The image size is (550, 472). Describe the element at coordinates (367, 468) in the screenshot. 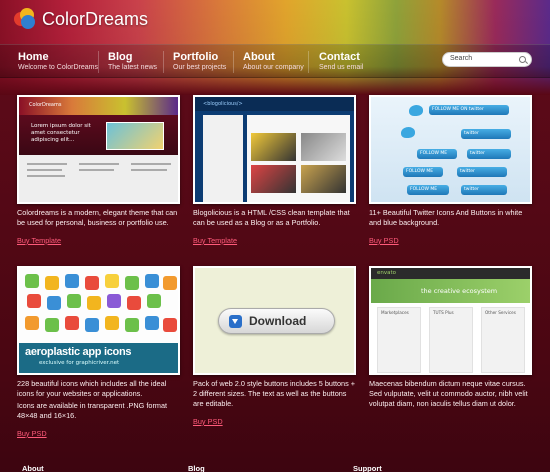

I see `footer-support: Support` at that location.